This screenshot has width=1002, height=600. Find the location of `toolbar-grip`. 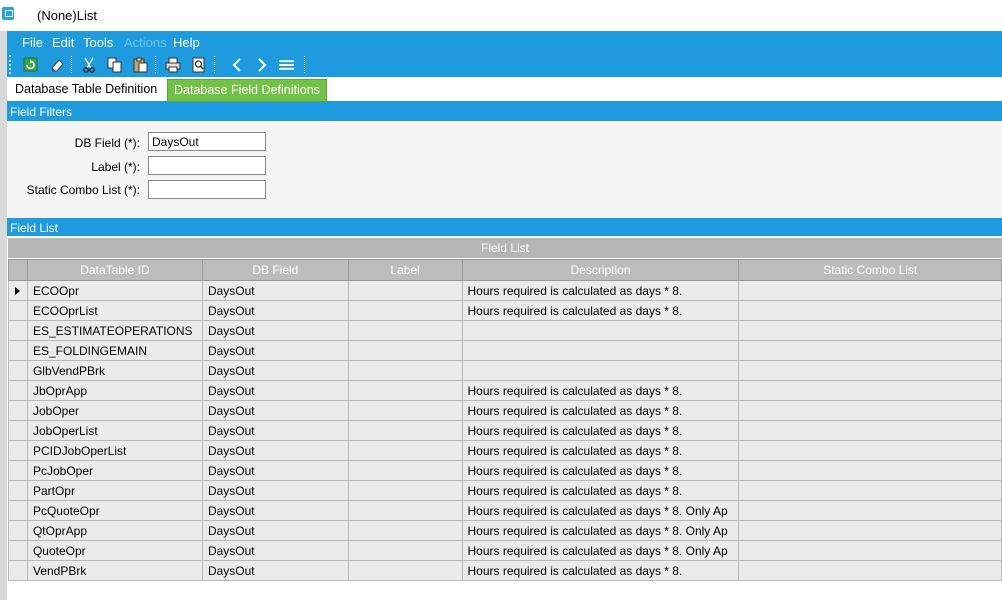

toolbar-grip is located at coordinates (11, 64).